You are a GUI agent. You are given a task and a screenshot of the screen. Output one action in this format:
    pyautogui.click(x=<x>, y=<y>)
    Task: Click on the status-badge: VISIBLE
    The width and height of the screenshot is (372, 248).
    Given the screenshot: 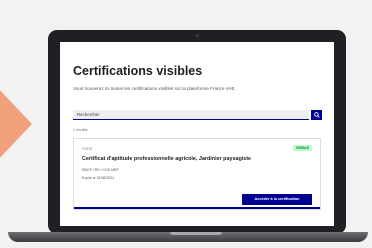 What is the action you would take?
    pyautogui.click(x=302, y=148)
    